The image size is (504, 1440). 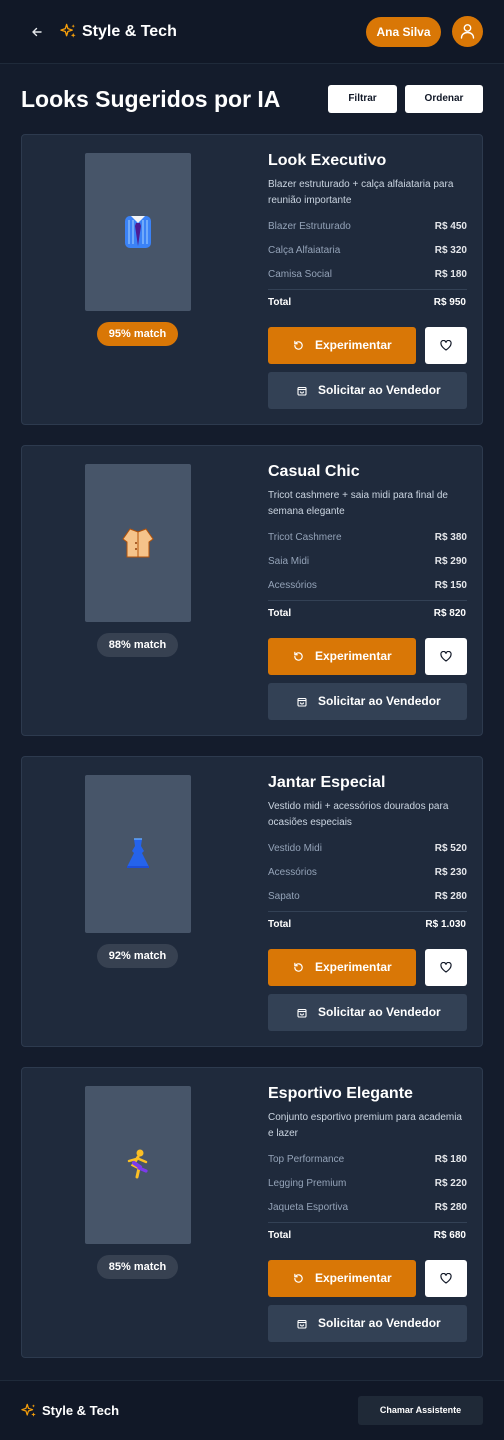 I want to click on item-row: Tricot Cashmere R$ 380, so click(x=367, y=538).